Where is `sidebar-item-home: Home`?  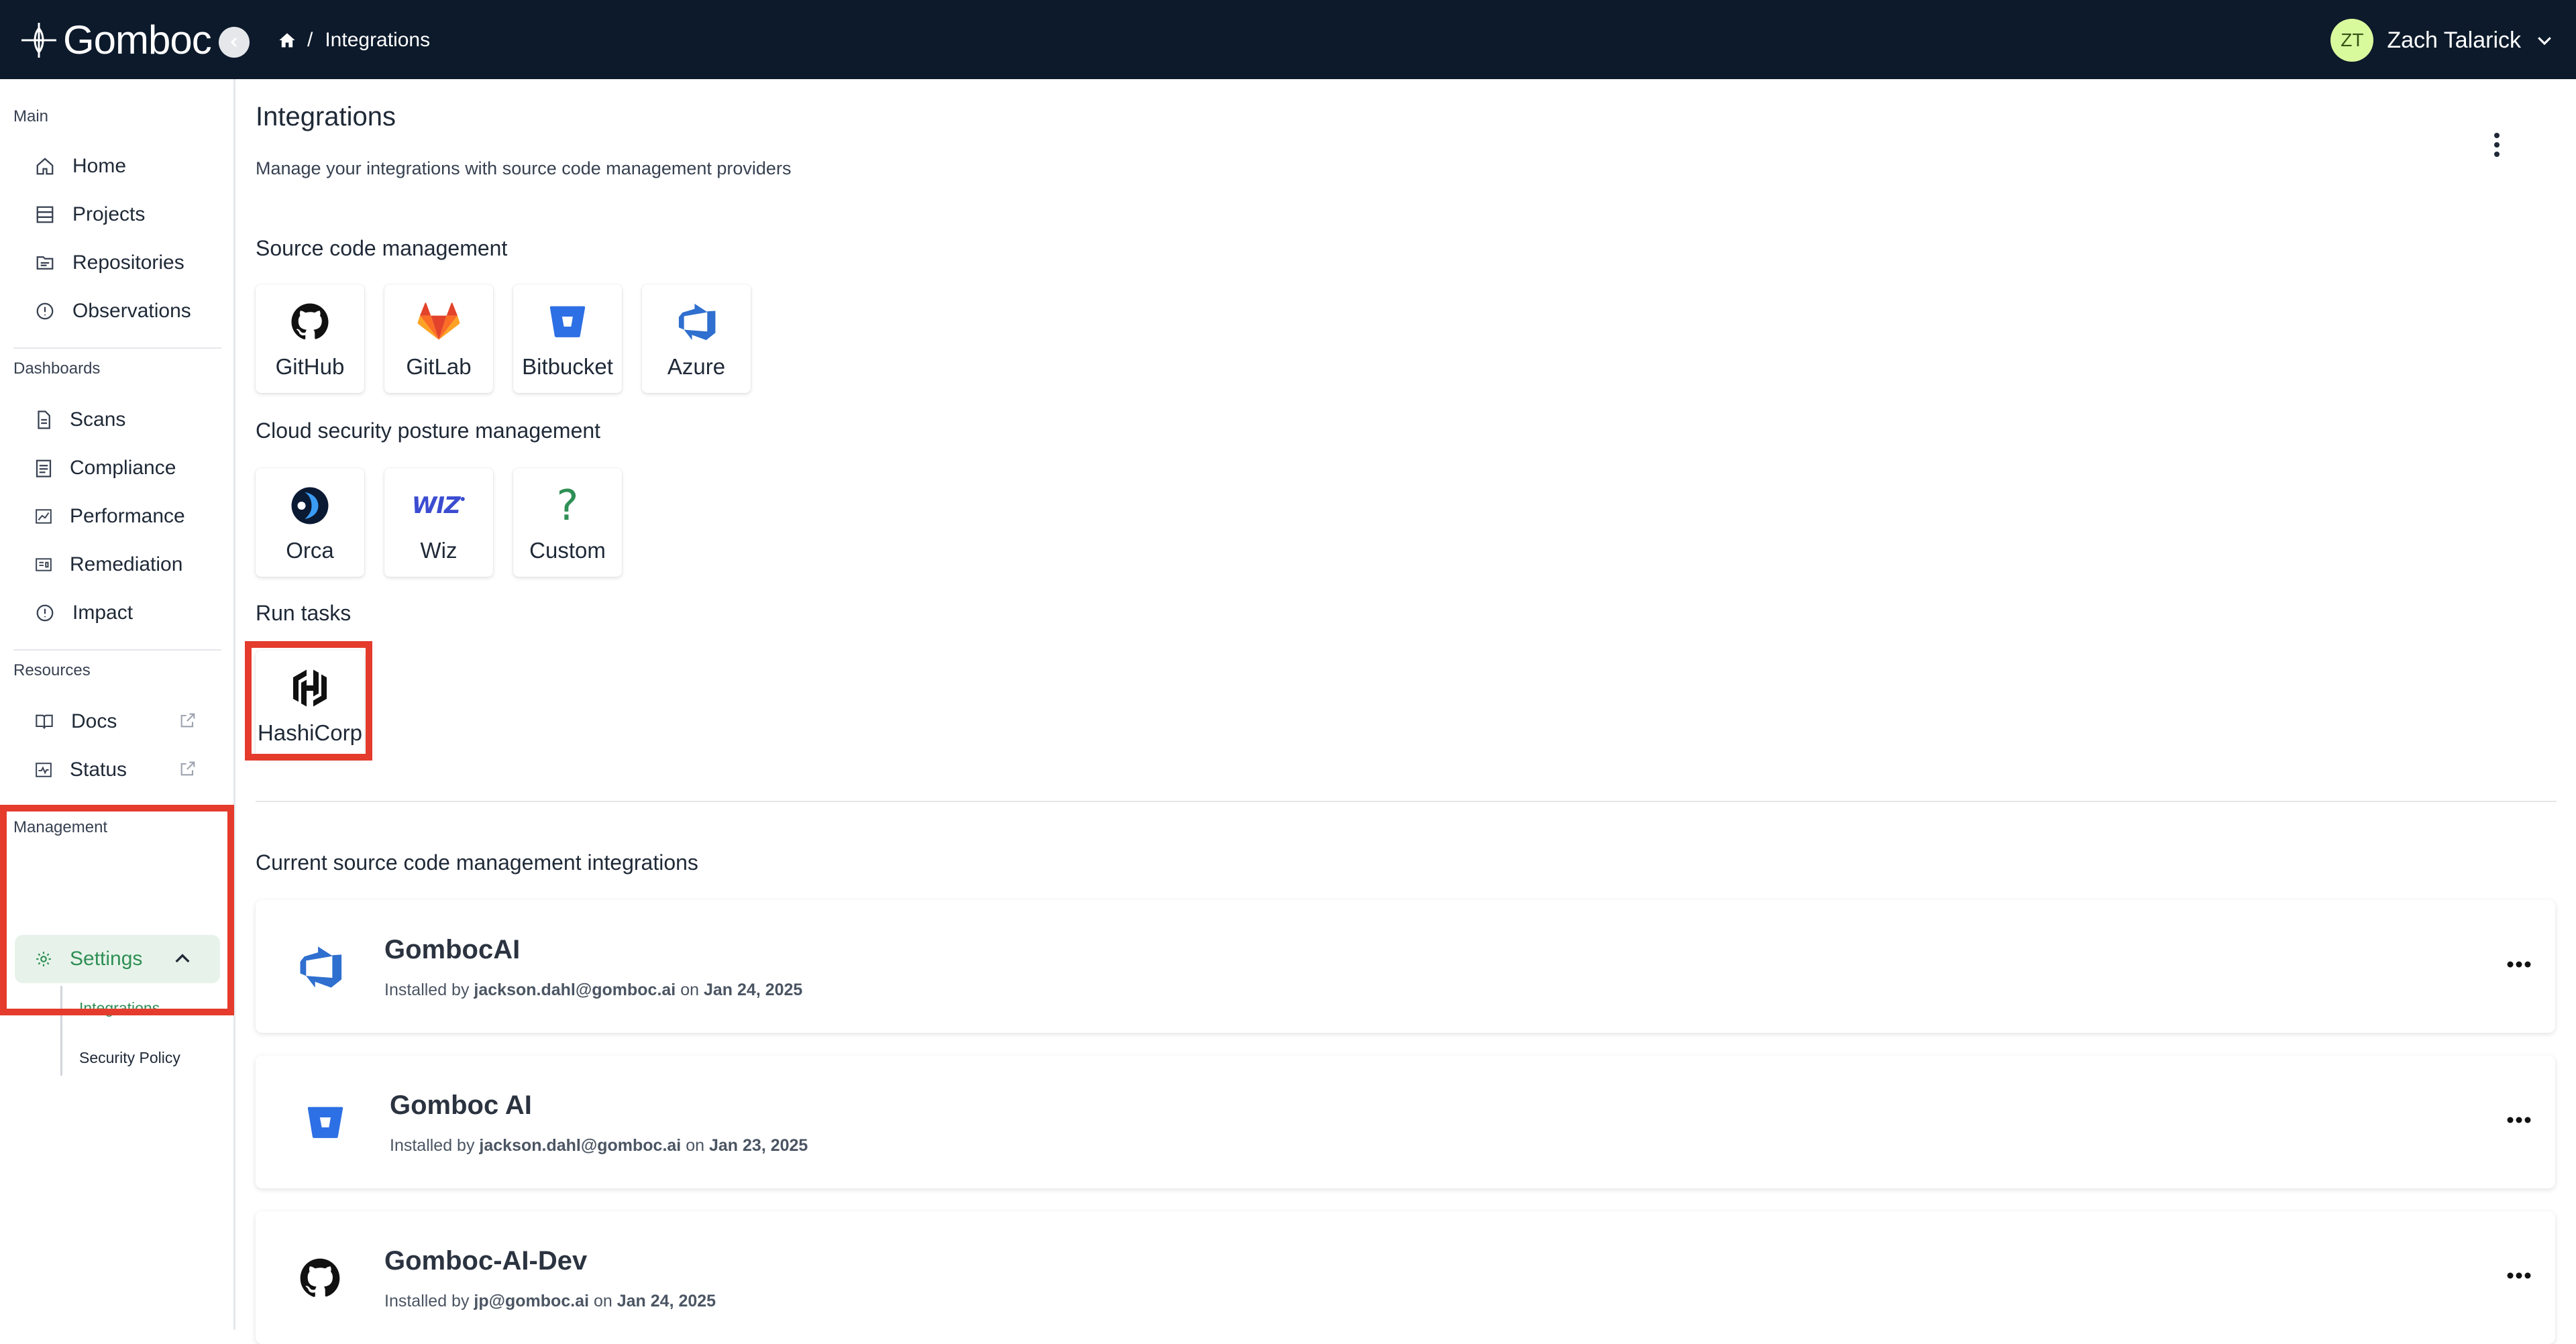
sidebar-item-home: Home is located at coordinates (80, 166).